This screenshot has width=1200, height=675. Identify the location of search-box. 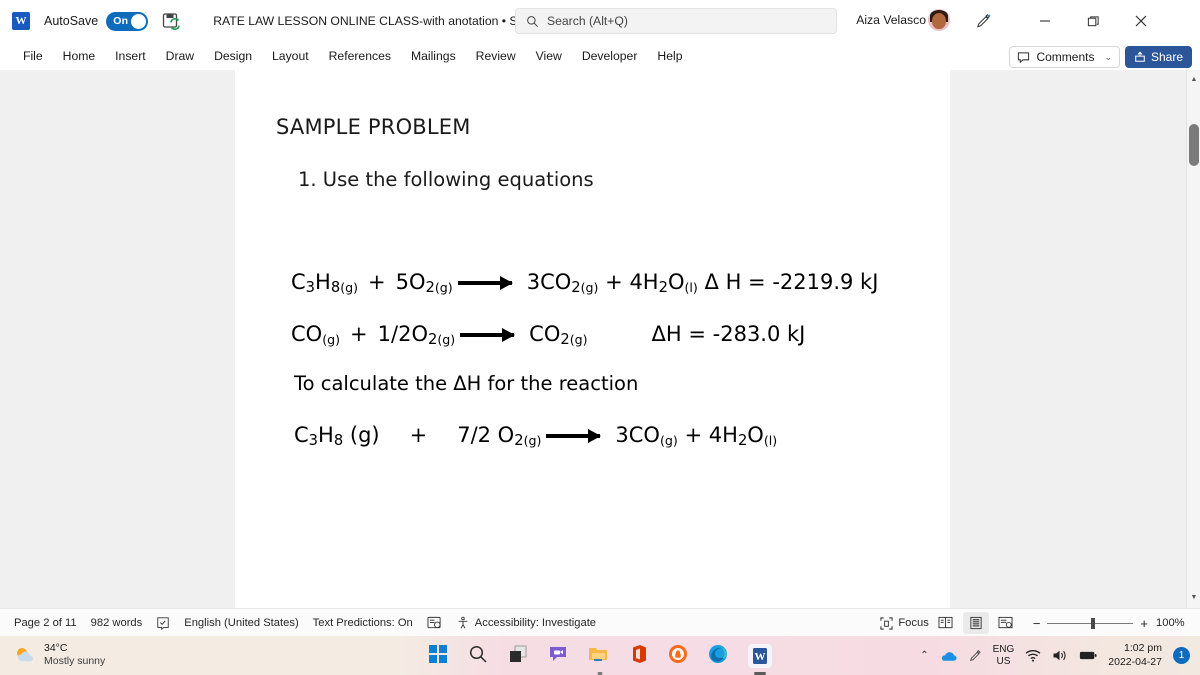
(676, 21).